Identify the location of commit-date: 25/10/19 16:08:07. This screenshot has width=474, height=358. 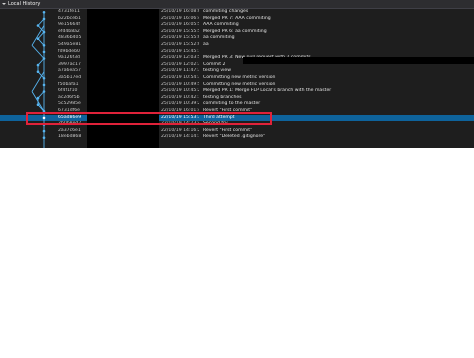
(180, 11).